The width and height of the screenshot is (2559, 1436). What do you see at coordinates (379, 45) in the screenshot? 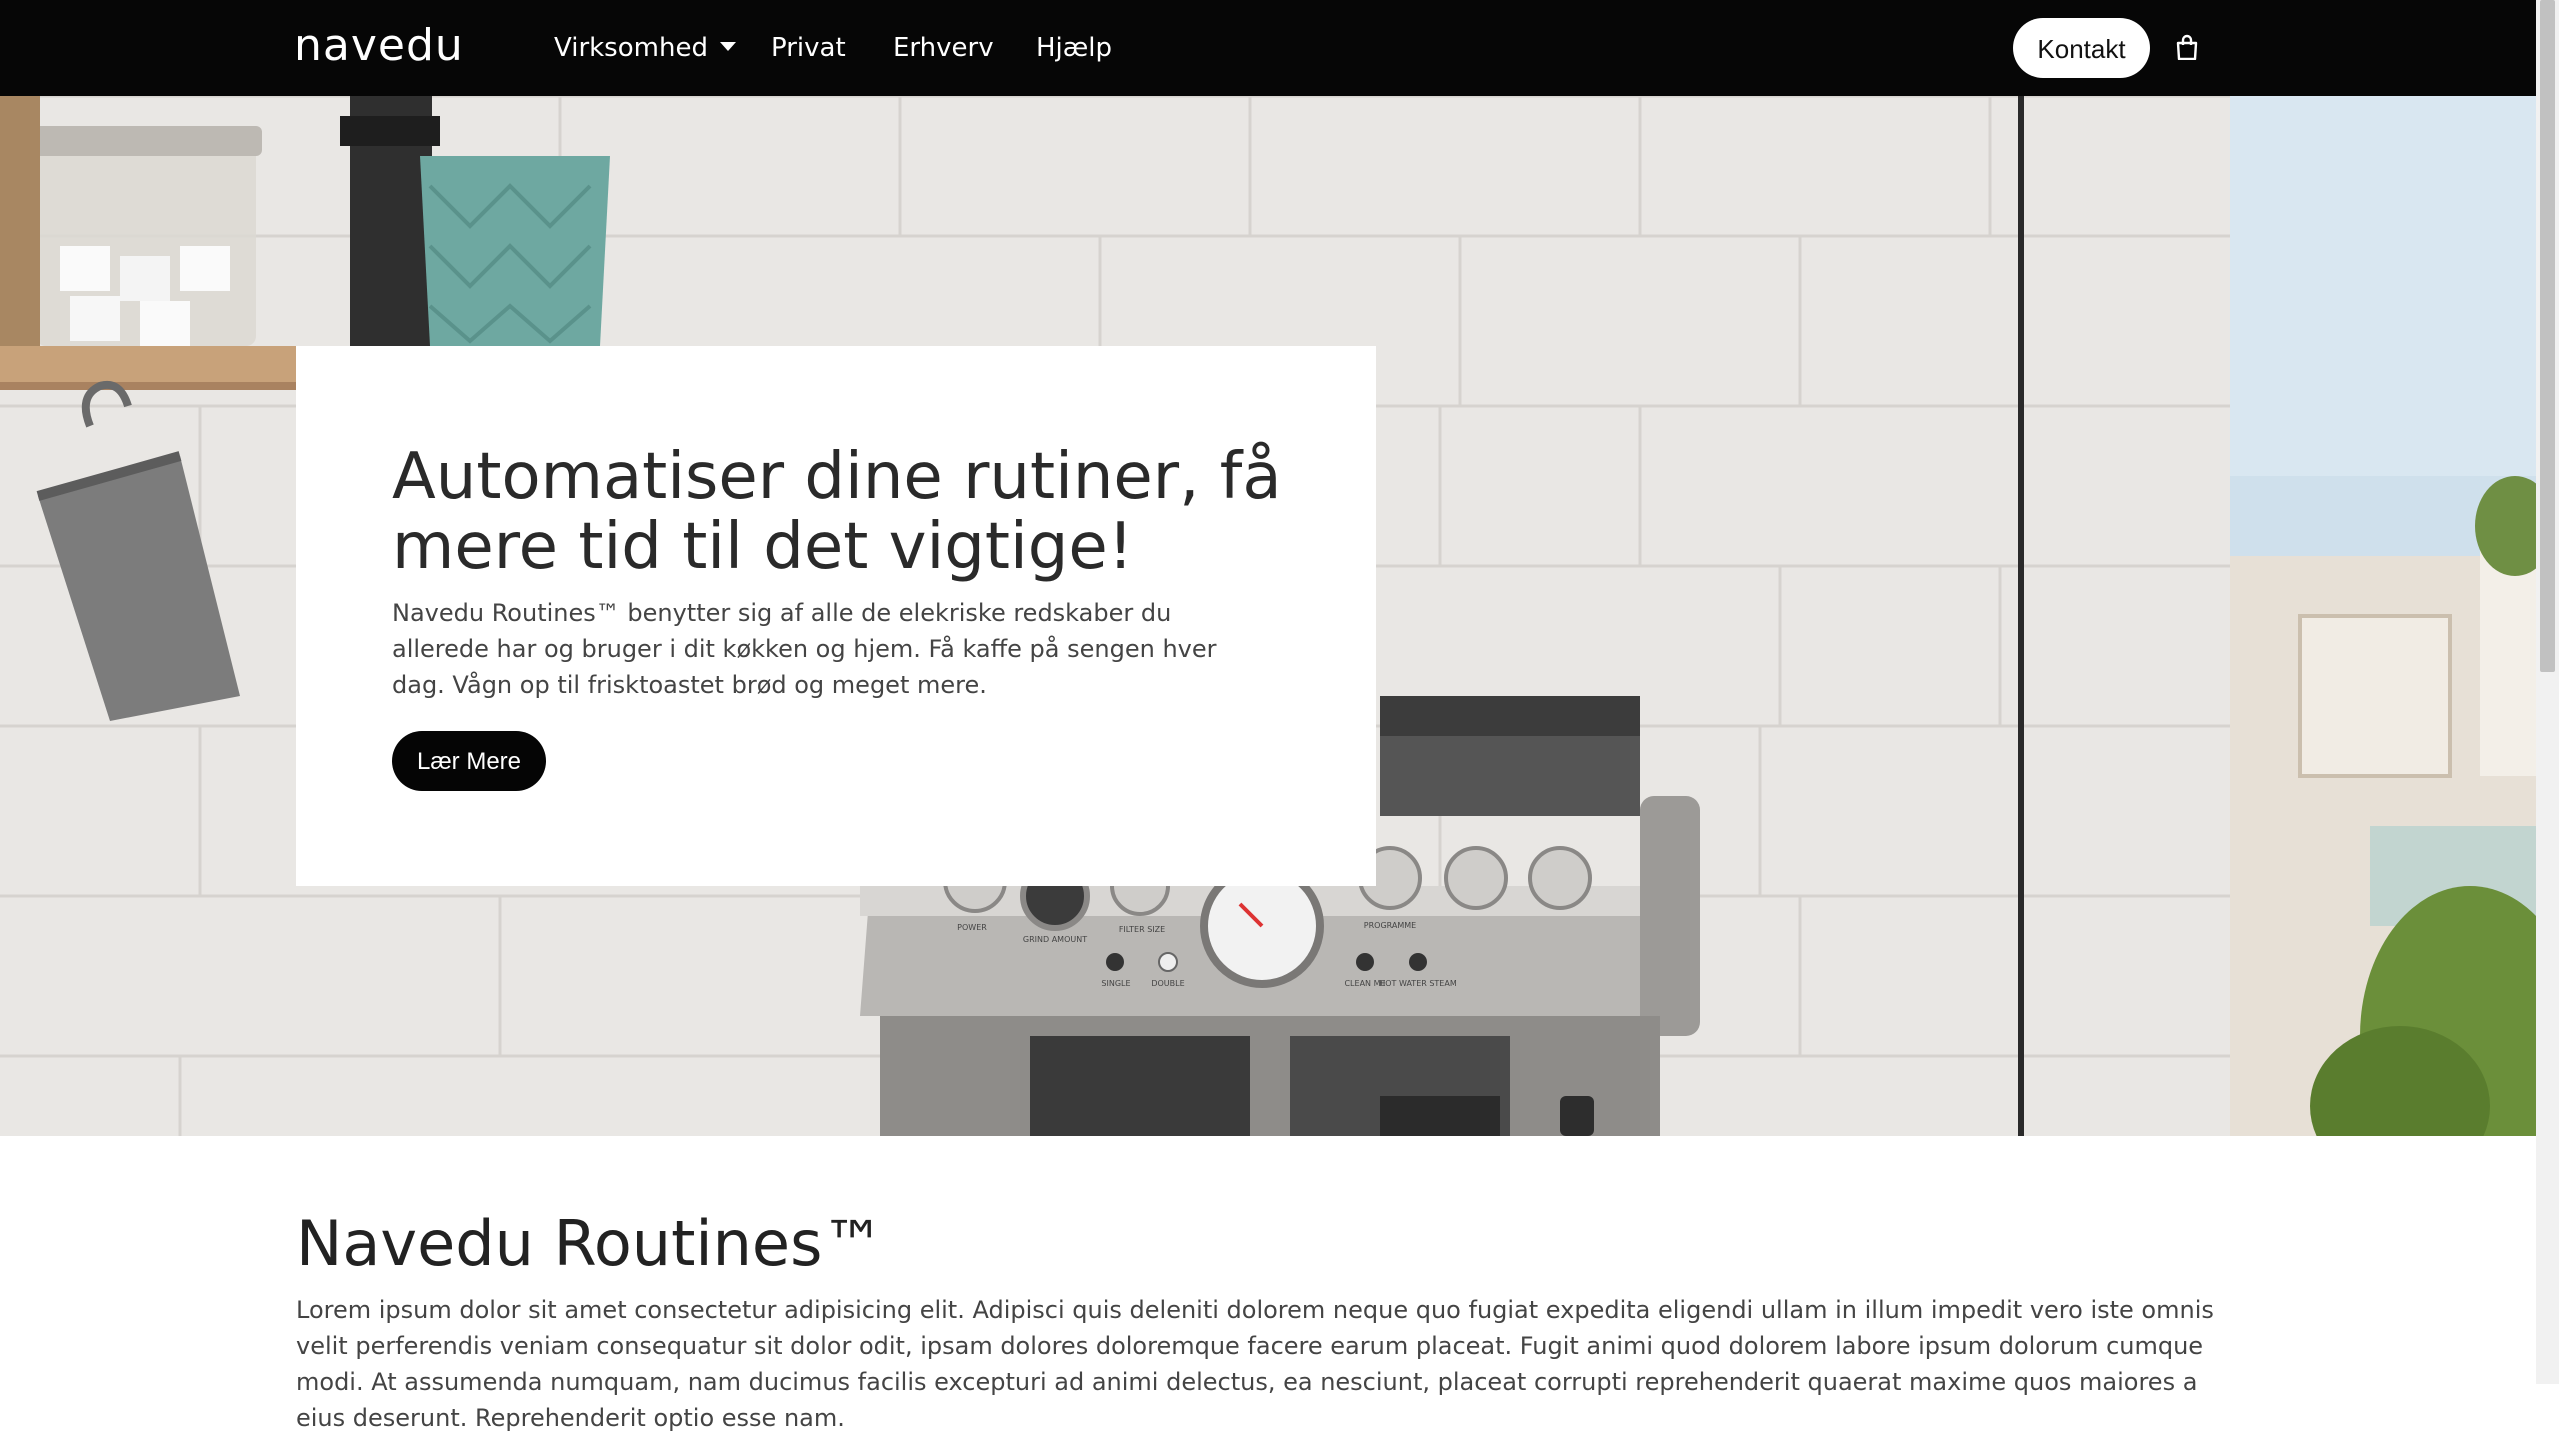
I see `logo-text: navedu` at bounding box center [379, 45].